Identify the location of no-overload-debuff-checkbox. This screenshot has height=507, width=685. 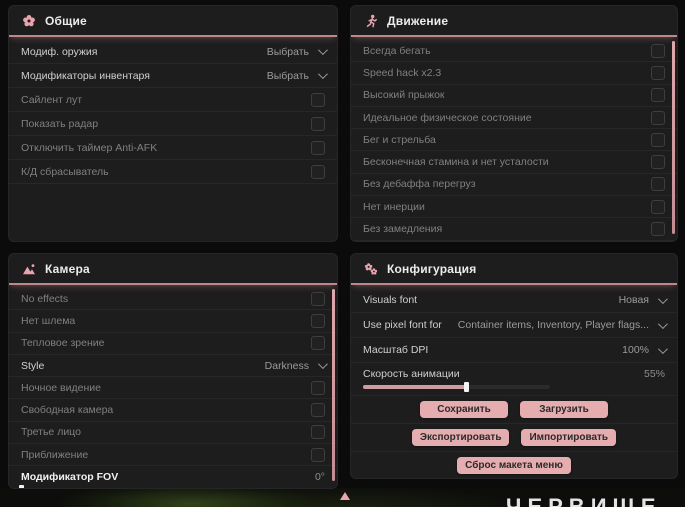
(658, 184).